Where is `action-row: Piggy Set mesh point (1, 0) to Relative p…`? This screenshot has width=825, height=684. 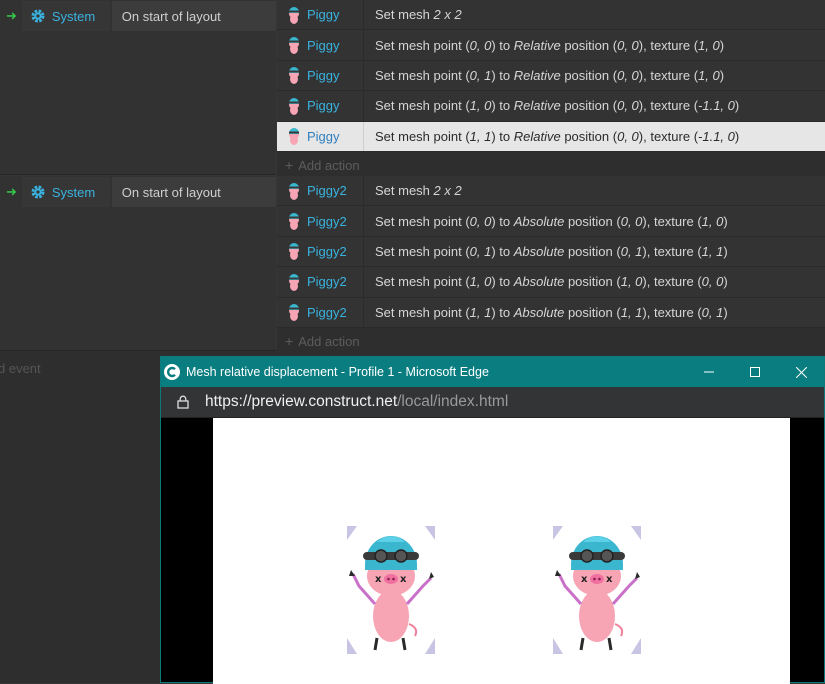 action-row: Piggy Set mesh point (1, 0) to Relative p… is located at coordinates (551, 106).